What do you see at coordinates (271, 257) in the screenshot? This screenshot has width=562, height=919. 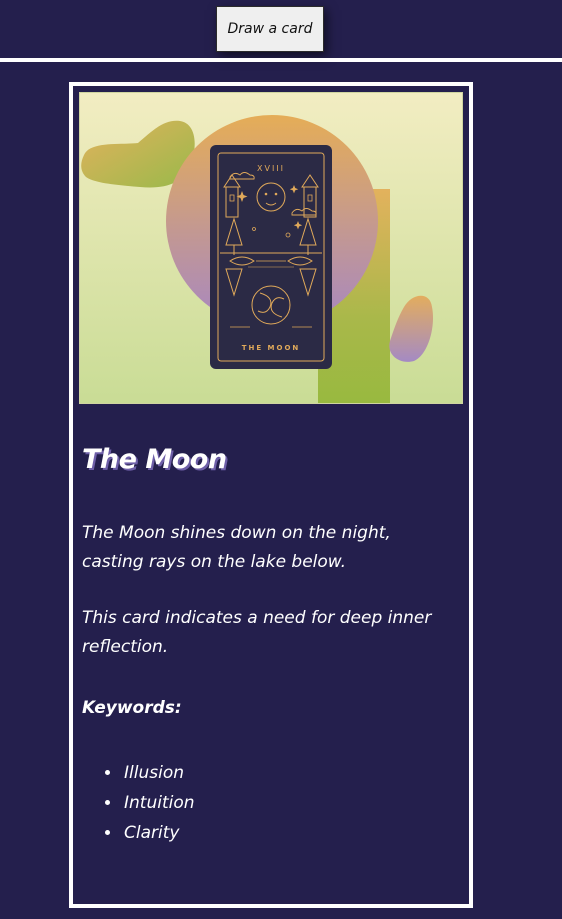 I see `moon-tarot-card: XVIII THE MOON` at bounding box center [271, 257].